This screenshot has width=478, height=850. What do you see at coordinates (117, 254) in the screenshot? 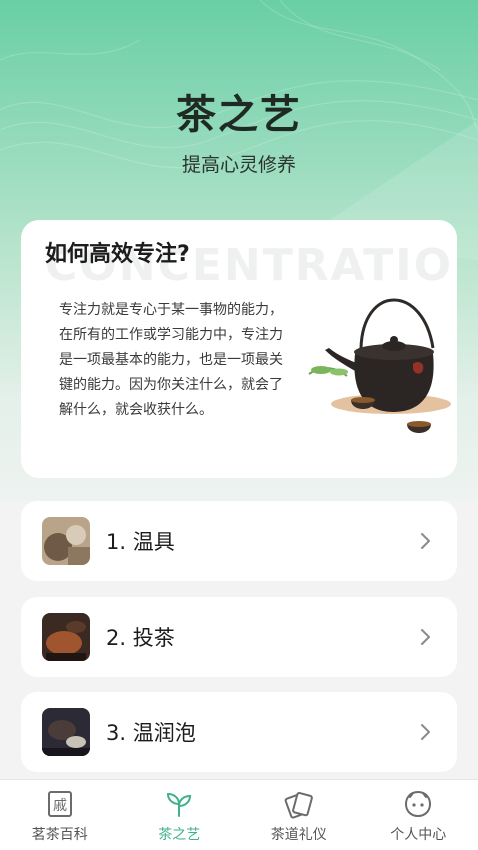
I see `feature-title: 如何高效专注?` at bounding box center [117, 254].